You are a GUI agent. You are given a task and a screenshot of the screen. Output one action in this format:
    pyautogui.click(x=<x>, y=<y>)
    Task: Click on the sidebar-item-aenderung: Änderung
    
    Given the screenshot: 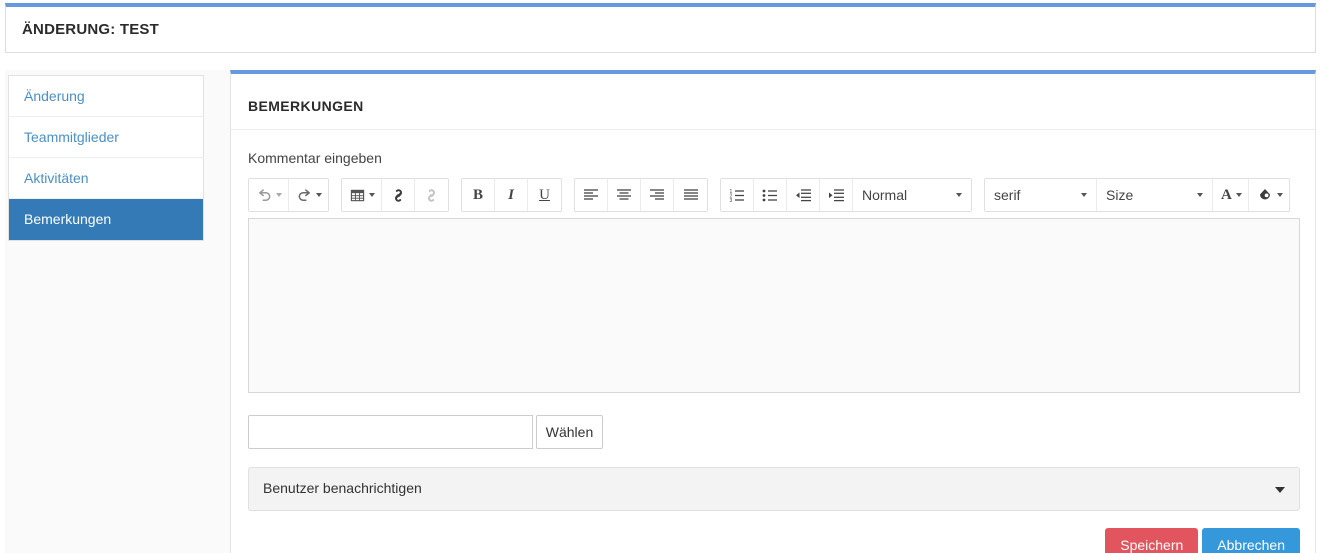 What is the action you would take?
    pyautogui.click(x=106, y=96)
    